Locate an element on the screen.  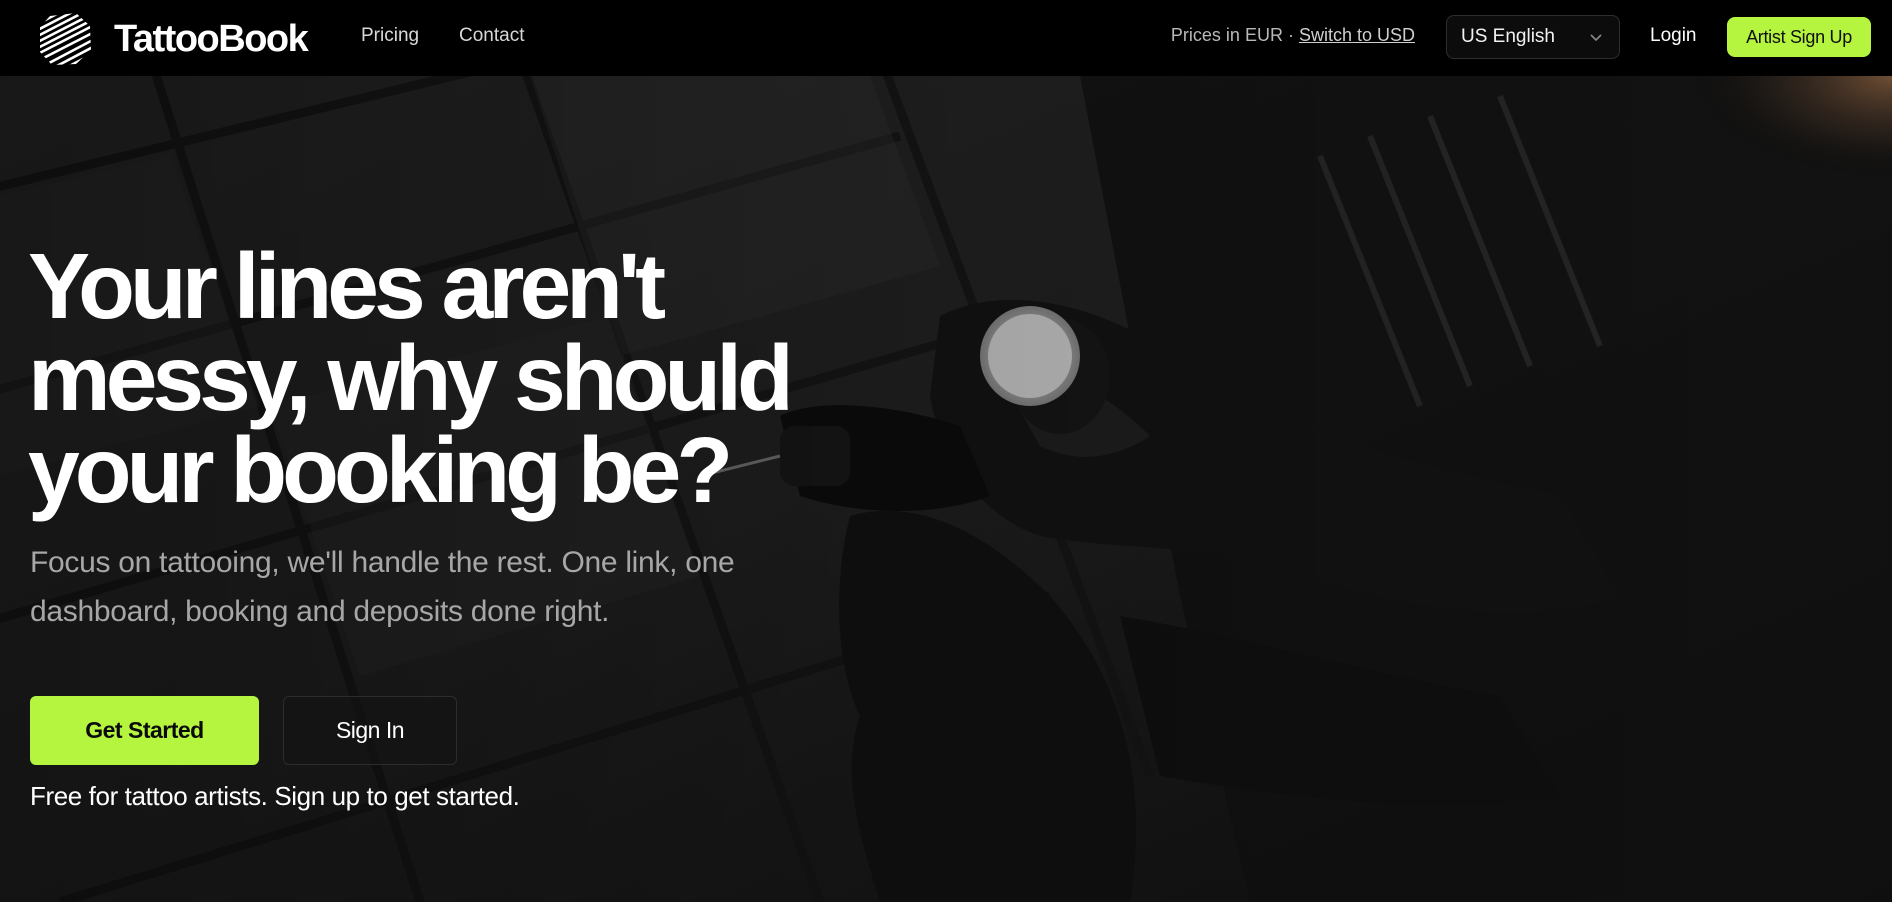
brand-logo-icon is located at coordinates (65, 39).